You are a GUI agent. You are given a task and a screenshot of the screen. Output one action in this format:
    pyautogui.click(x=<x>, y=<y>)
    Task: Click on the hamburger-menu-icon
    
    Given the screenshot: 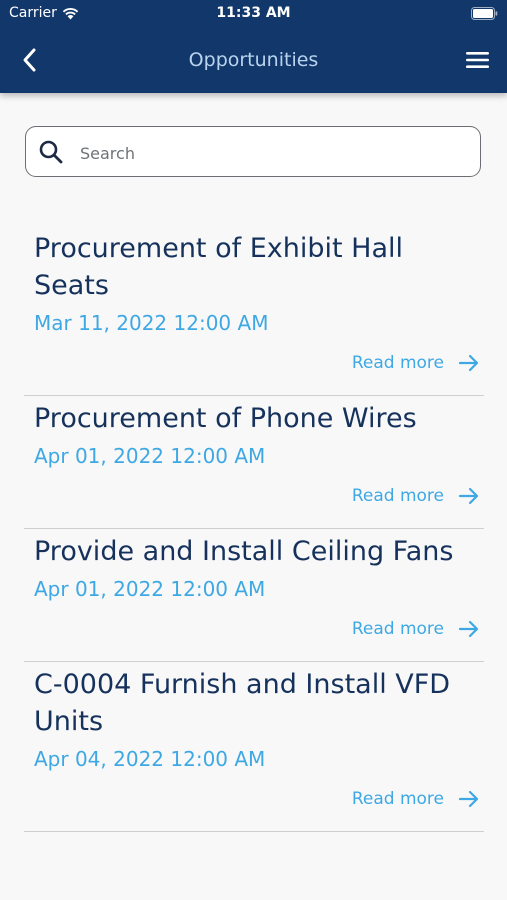 What is the action you would take?
    pyautogui.click(x=477, y=60)
    